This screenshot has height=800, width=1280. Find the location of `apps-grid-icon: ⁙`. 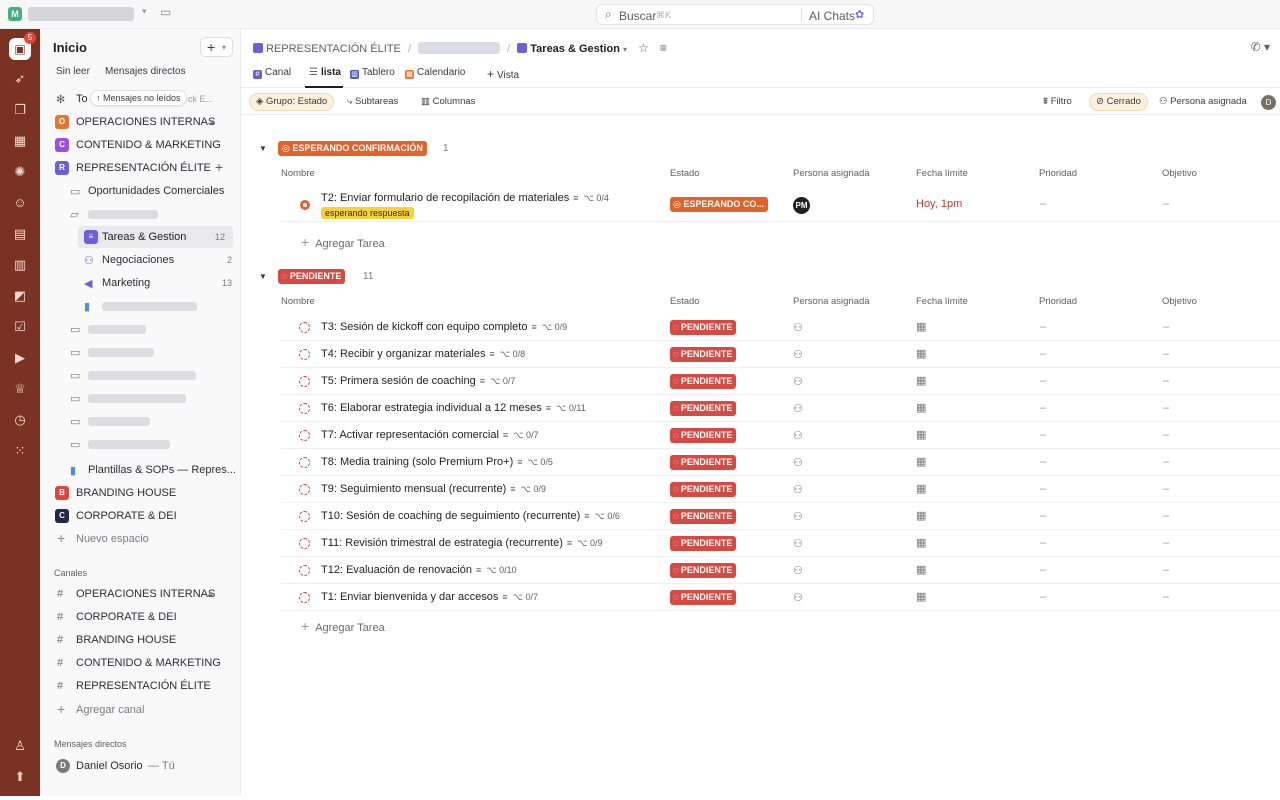

apps-grid-icon: ⁙ is located at coordinates (20, 451).